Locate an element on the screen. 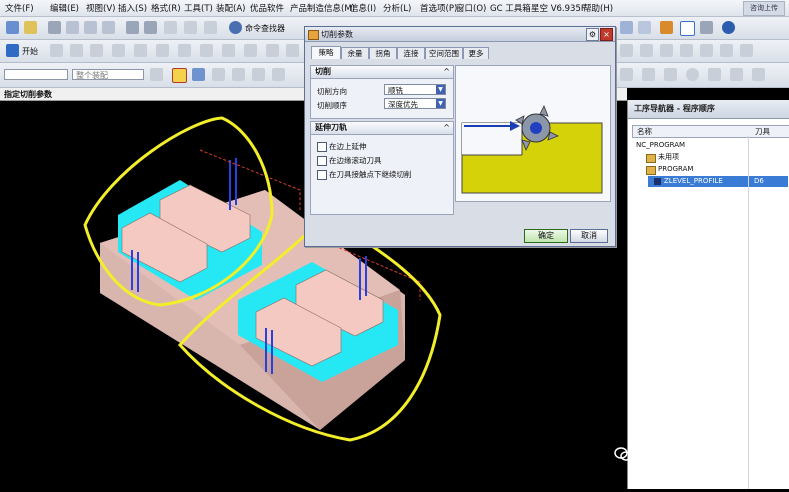 The width and height of the screenshot is (789, 492). navigator-title: 工序导航器 - 程序顺序 is located at coordinates (708, 109).